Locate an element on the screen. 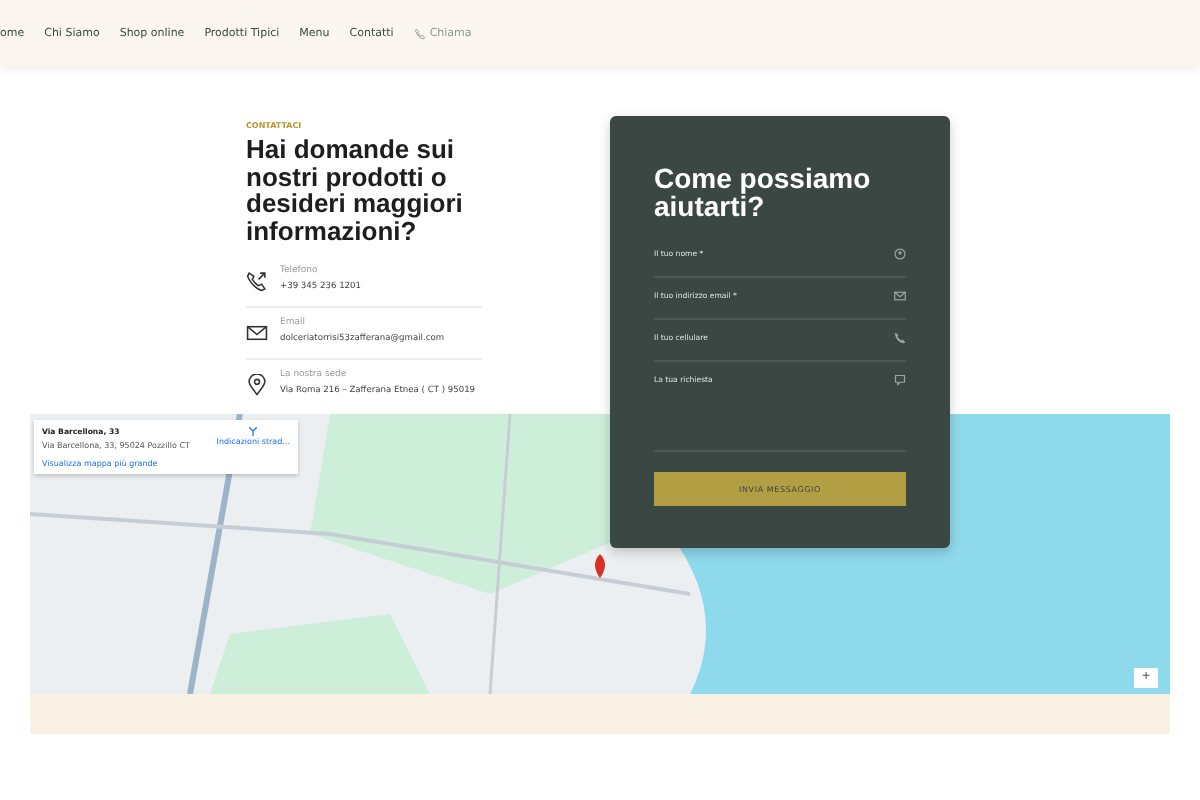 This screenshot has width=1200, height=800. directions-icon is located at coordinates (253, 431).